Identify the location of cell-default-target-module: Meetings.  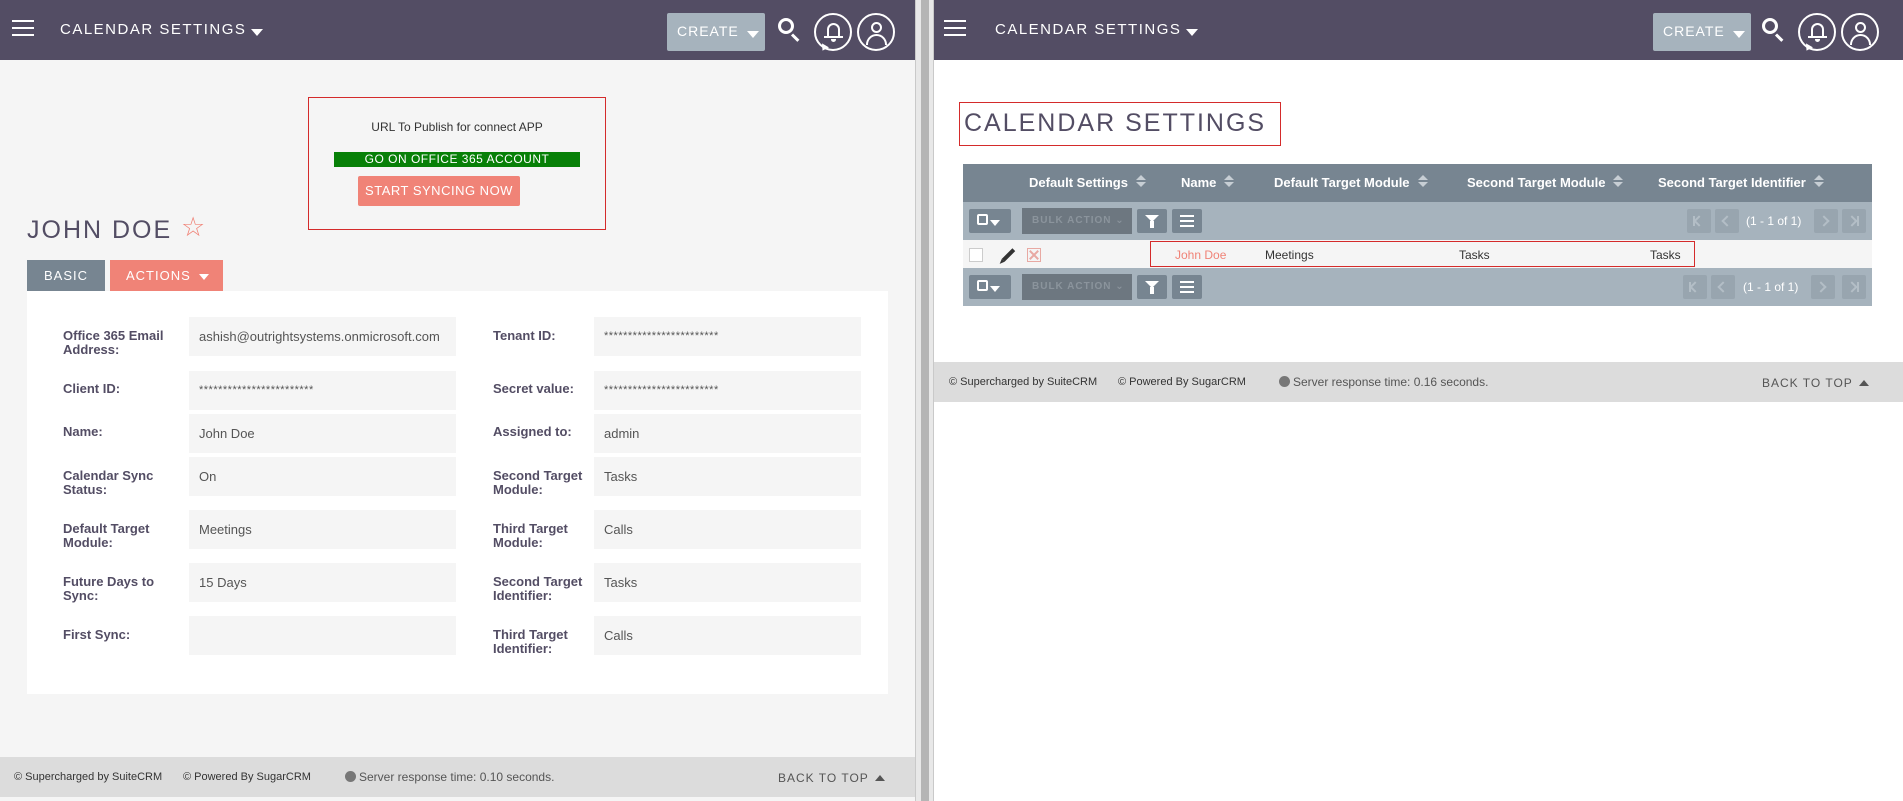
(1289, 255).